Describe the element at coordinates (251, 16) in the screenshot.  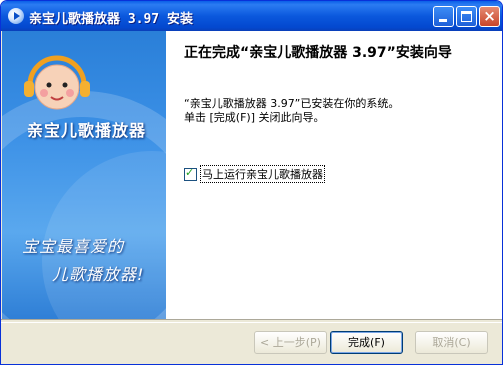
I see `title-bar: 亲宝儿歌播放器 3.97 安装 ×` at that location.